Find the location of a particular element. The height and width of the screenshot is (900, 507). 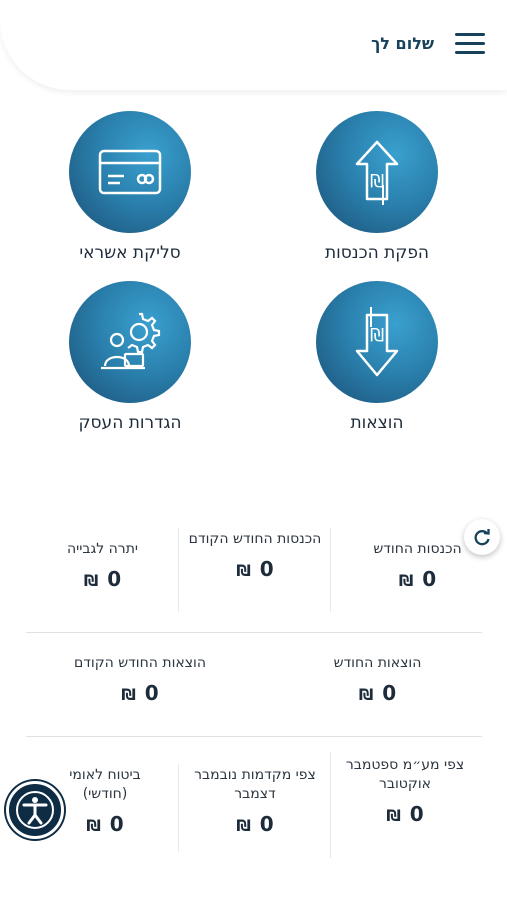

issue-income-tile: ₪ הפקת הכנסות is located at coordinates (377, 187).